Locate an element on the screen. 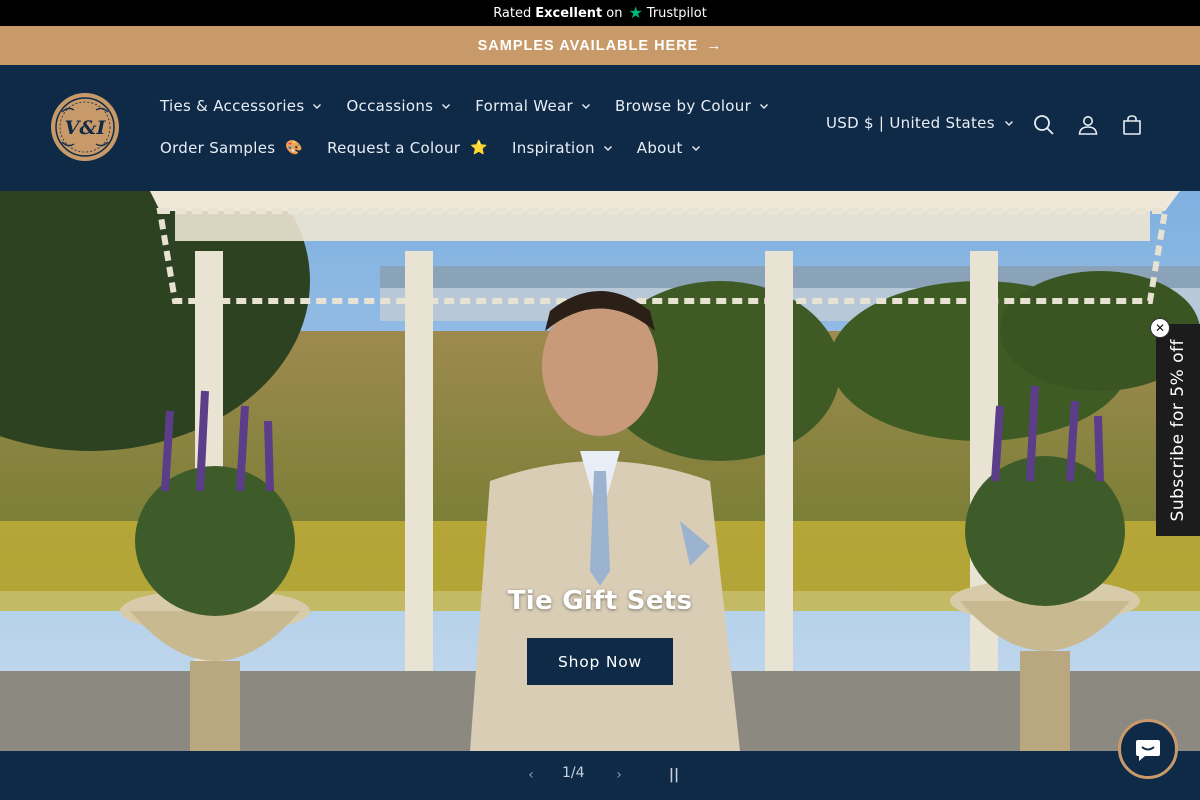 This screenshot has height=800, width=1200. nav-inspiration: Inspiration is located at coordinates (562, 148).